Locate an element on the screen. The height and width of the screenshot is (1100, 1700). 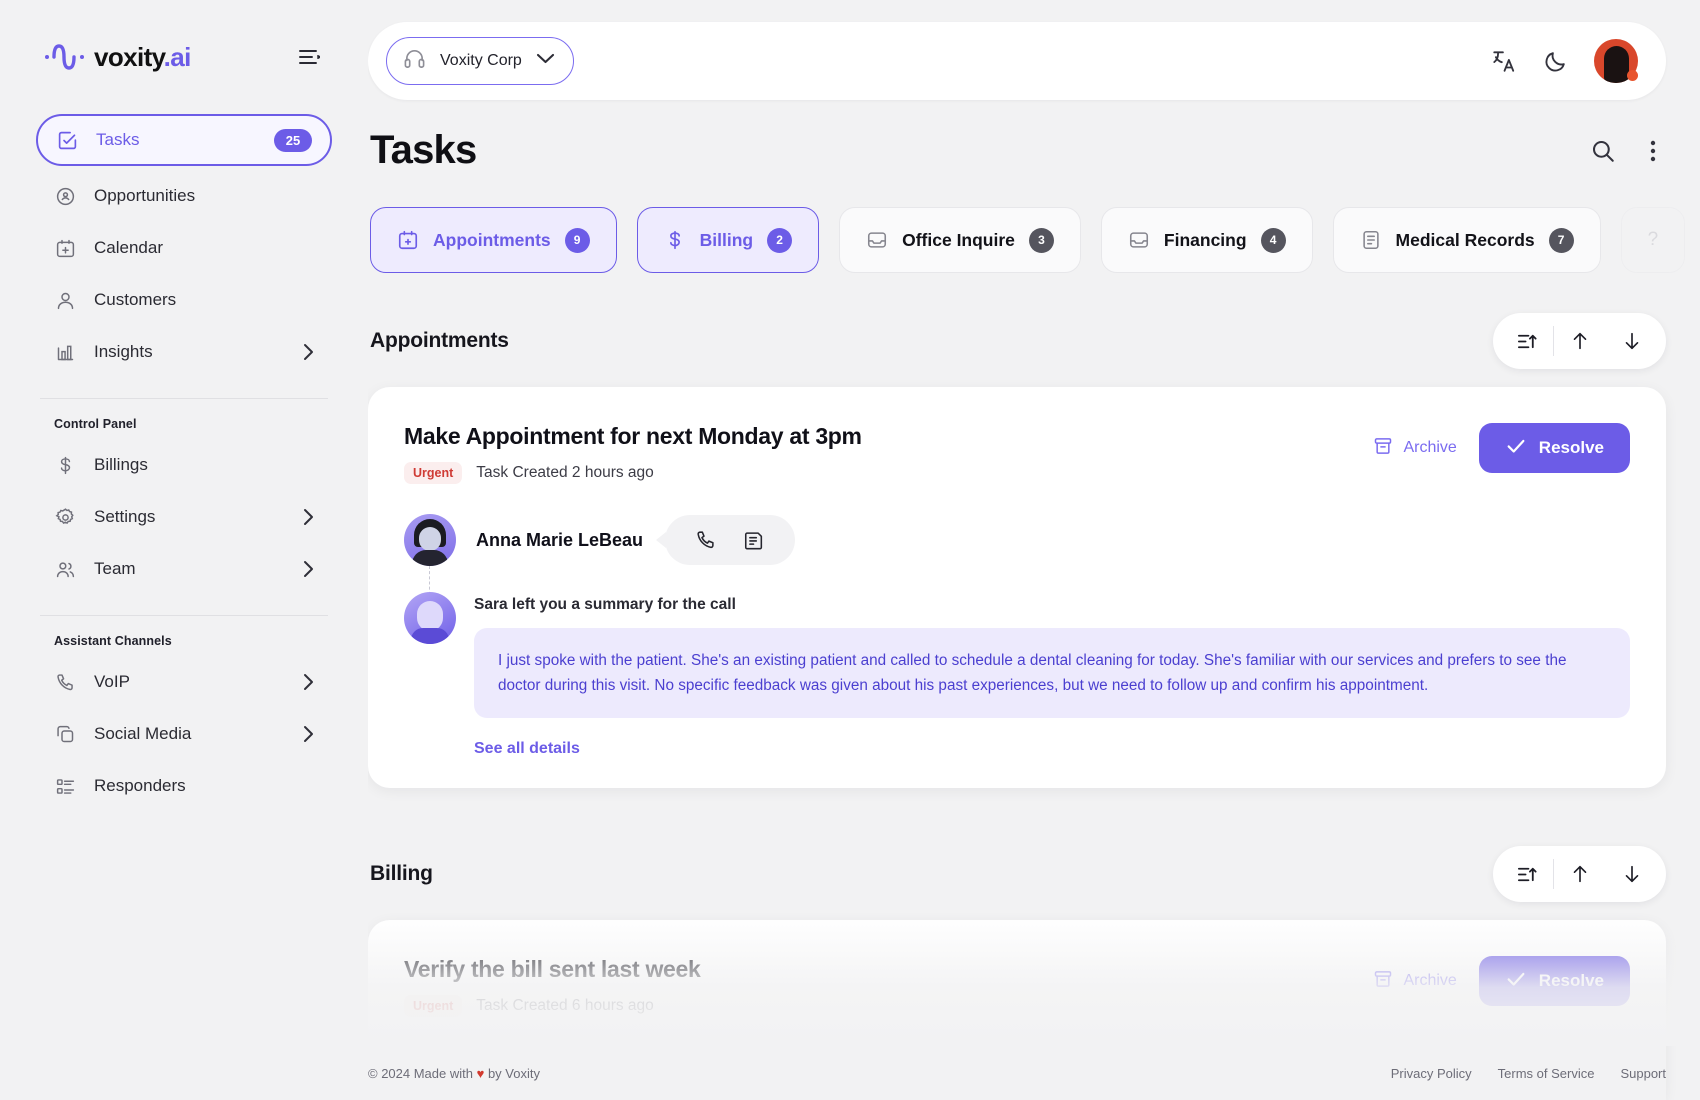
top-bar: Voxity Corp is located at coordinates (1017, 61).